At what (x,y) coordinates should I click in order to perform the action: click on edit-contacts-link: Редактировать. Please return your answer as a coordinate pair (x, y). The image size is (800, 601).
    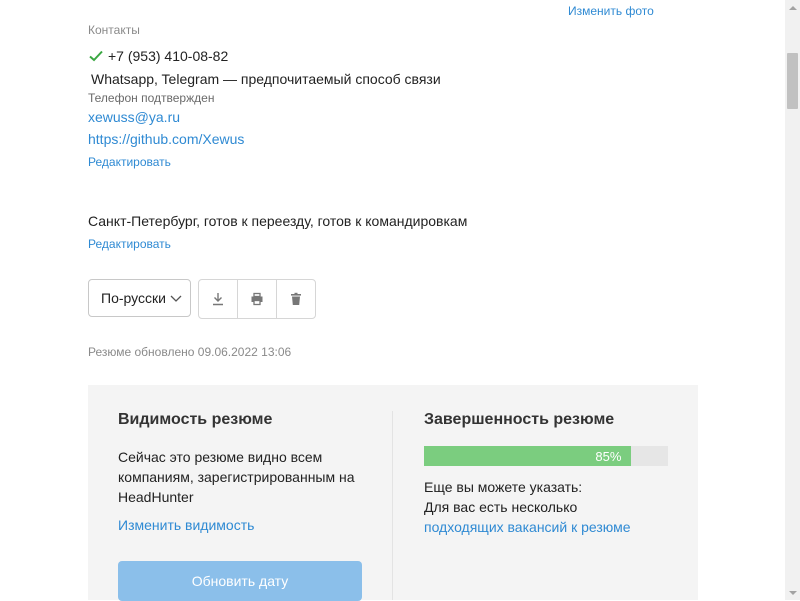
    Looking at the image, I should click on (129, 162).